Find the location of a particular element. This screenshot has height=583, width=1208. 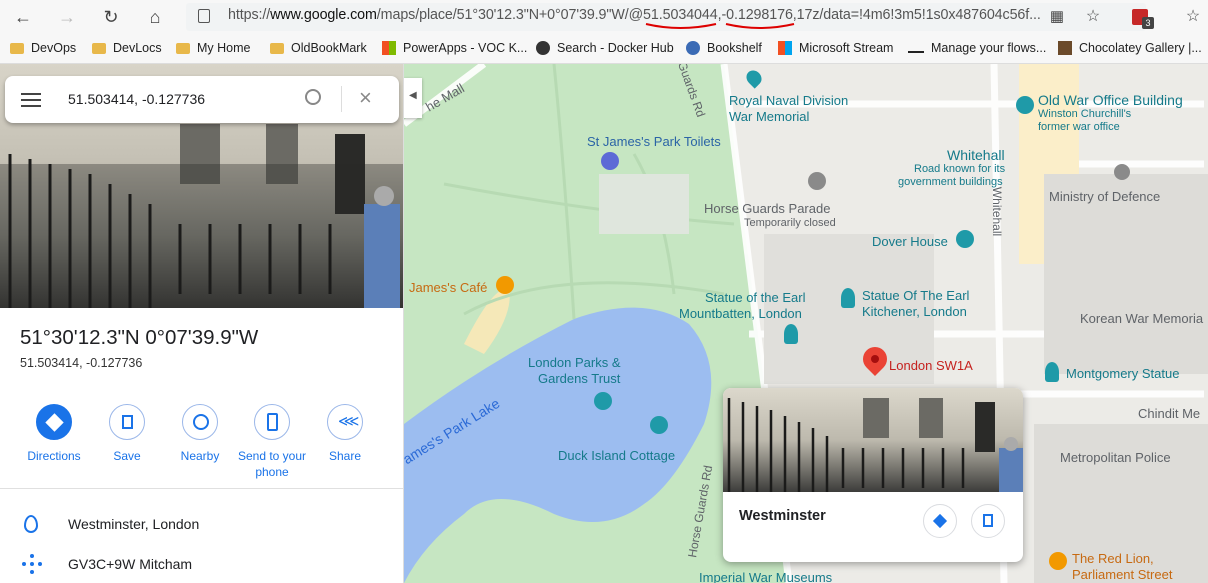

save-button: Save is located at coordinates (127, 434).